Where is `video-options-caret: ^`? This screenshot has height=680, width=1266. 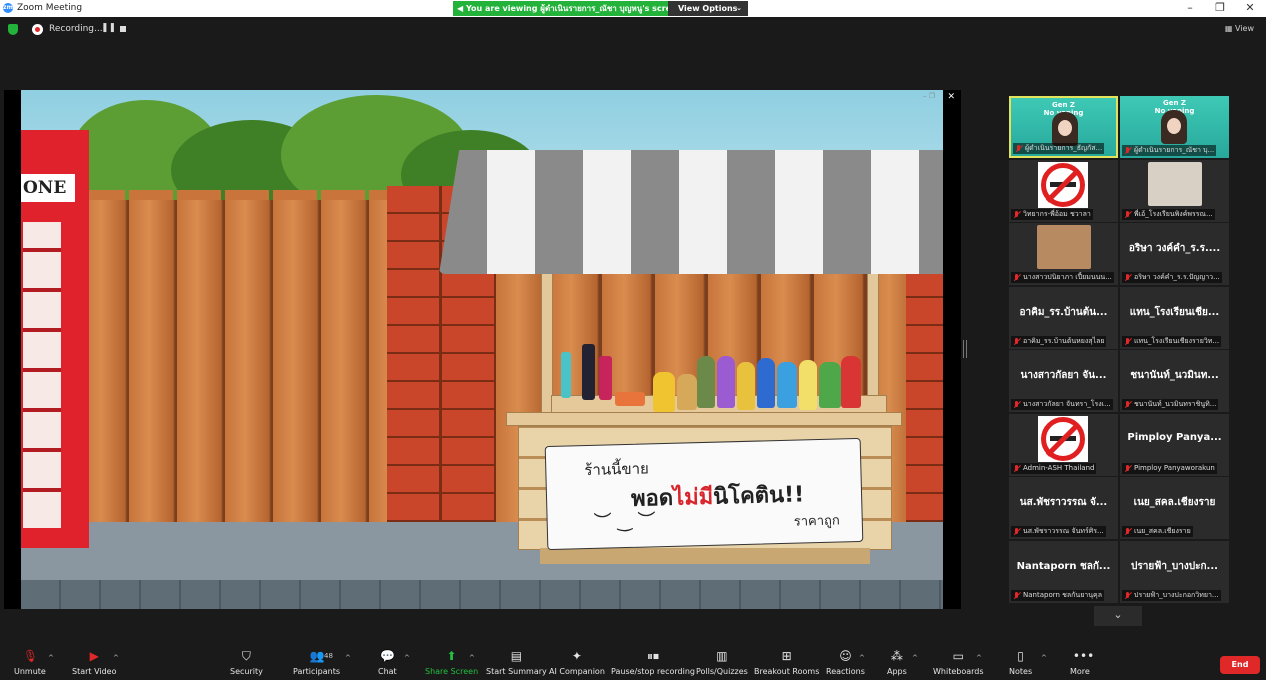
video-options-caret: ^ is located at coordinates (116, 658).